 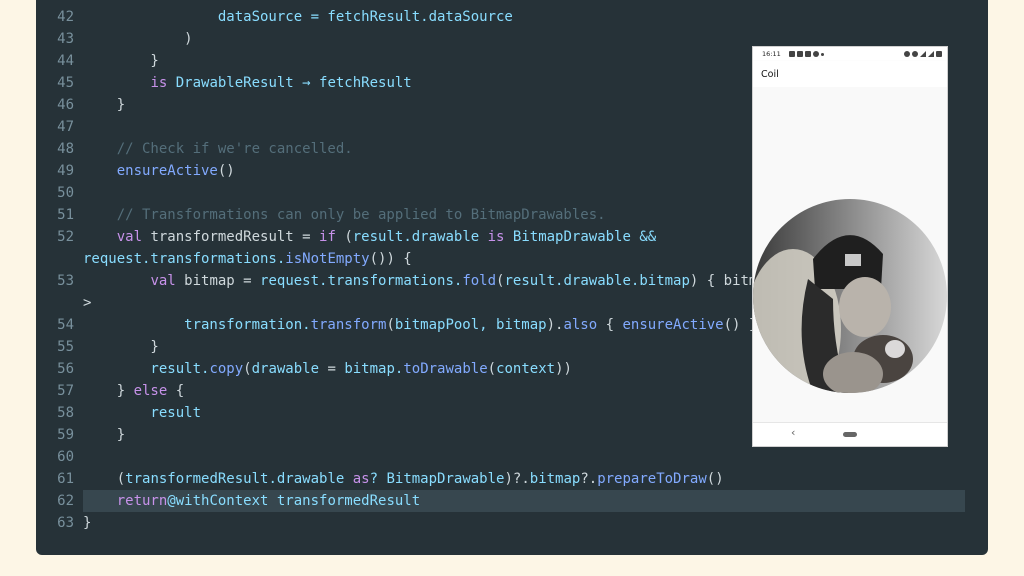 I want to click on line-number: 58, so click(x=65, y=413).